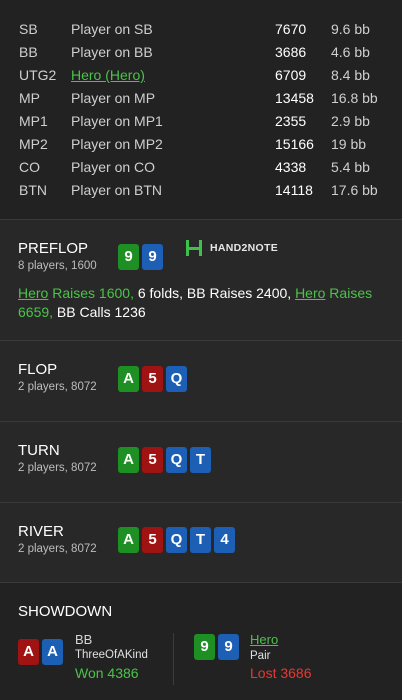 This screenshot has width=402, height=700. I want to click on preflop-subtitle: 8 players, 1600, so click(57, 266).